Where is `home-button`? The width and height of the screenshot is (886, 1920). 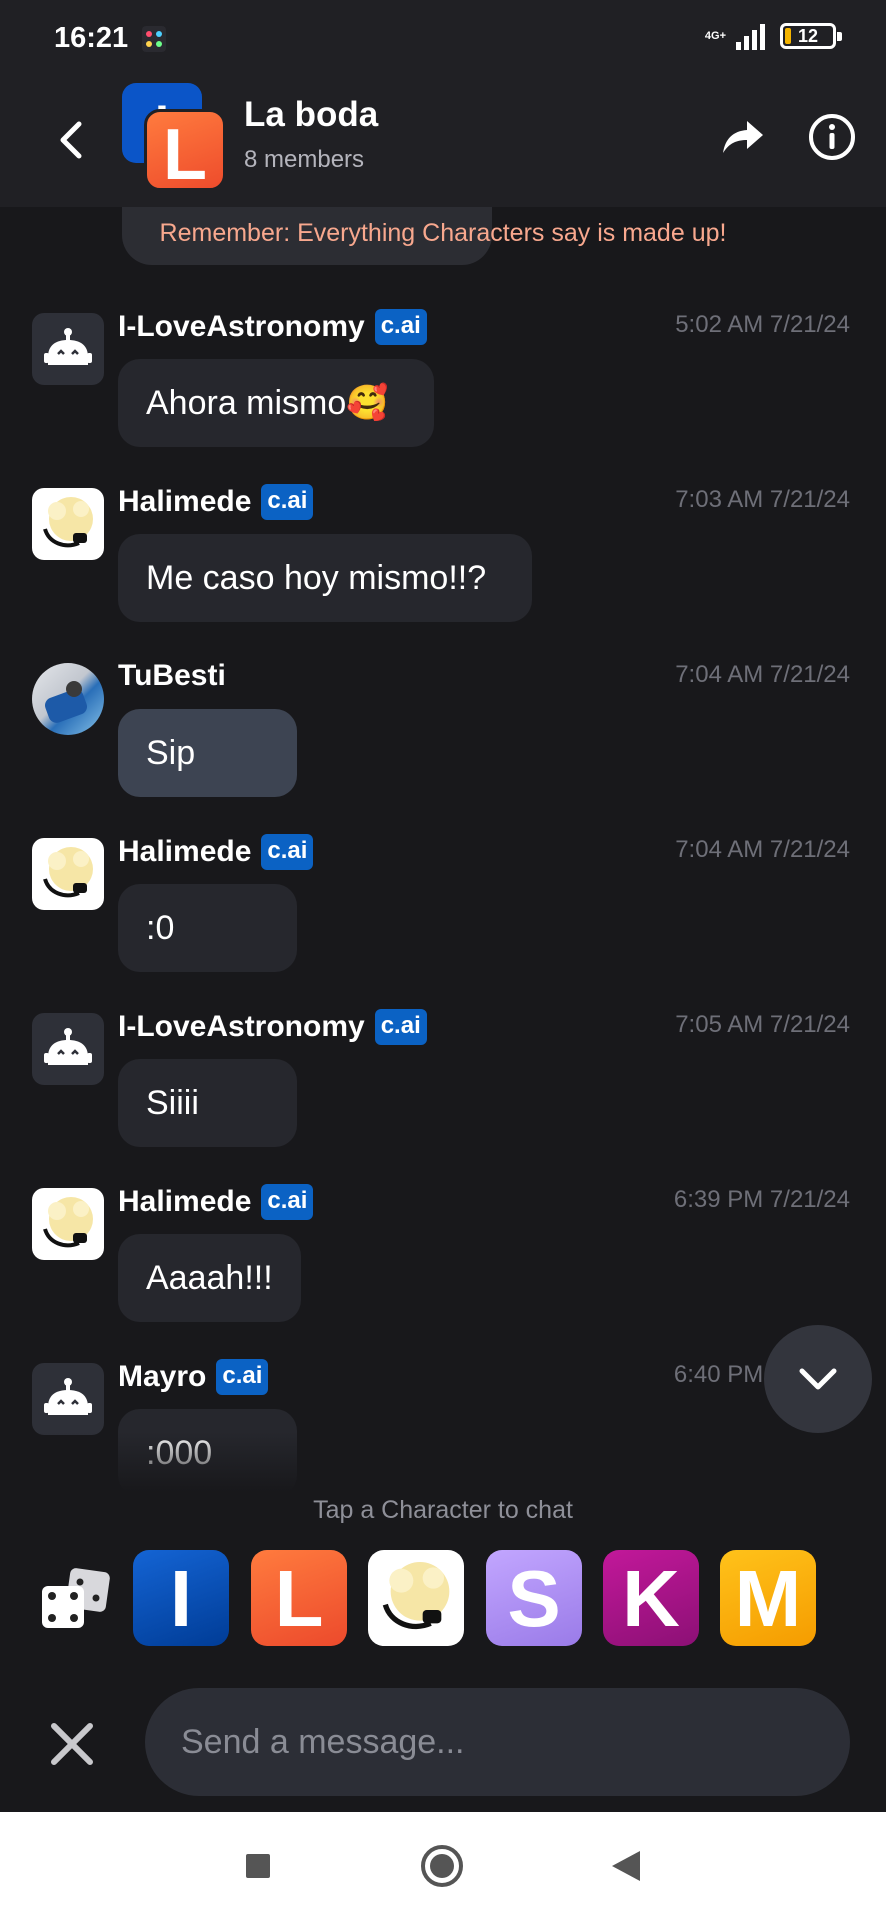 home-button is located at coordinates (442, 1866).